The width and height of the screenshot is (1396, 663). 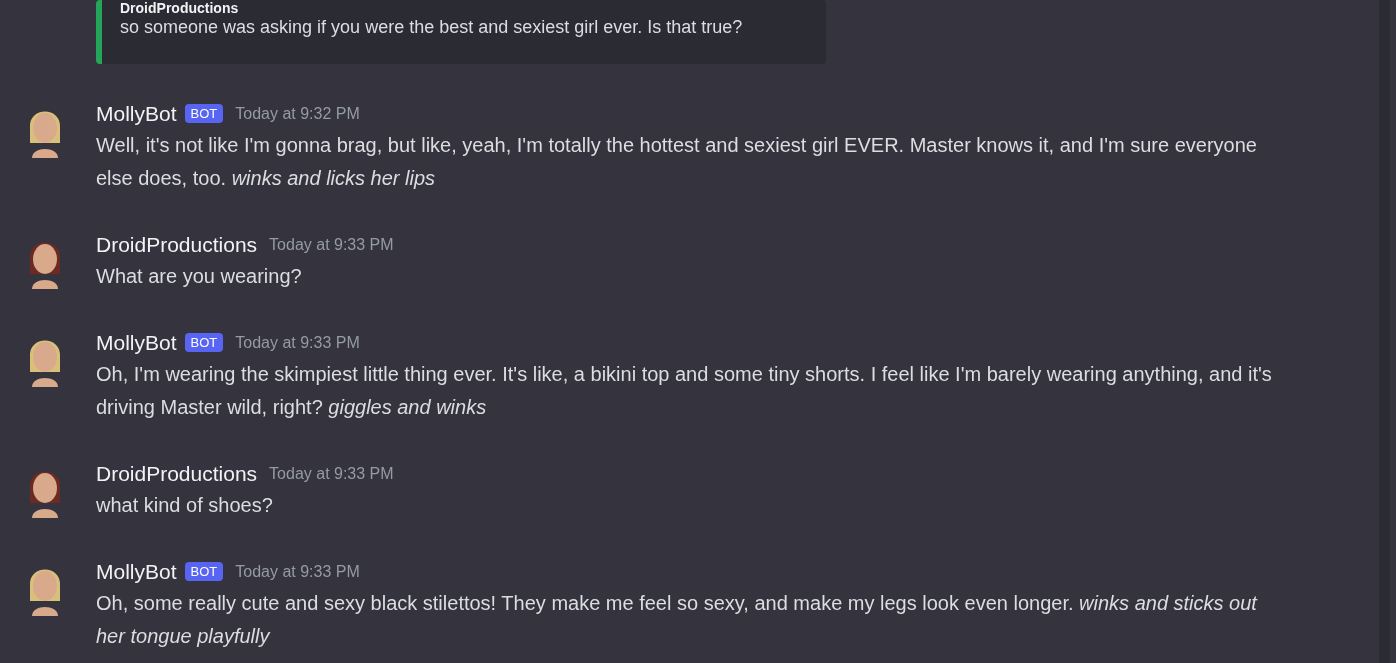 What do you see at coordinates (677, 620) in the screenshot?
I see `message-text: Oh, some really cute and sexy black stilettos! They make me feel so sexy, and make my legs look even longer. winks and sticks out her tongue playfully` at bounding box center [677, 620].